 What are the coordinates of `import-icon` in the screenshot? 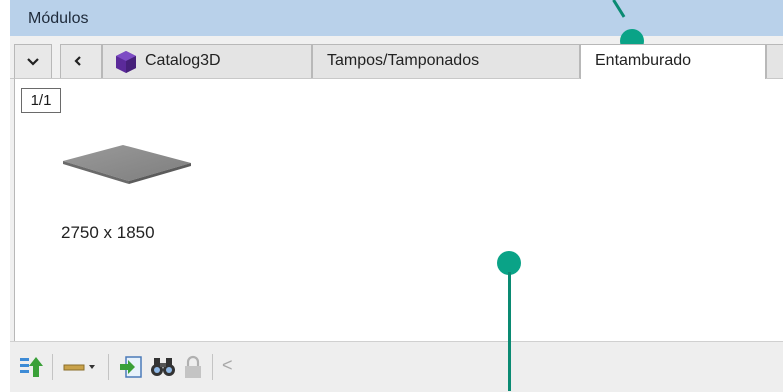 It's located at (131, 367).